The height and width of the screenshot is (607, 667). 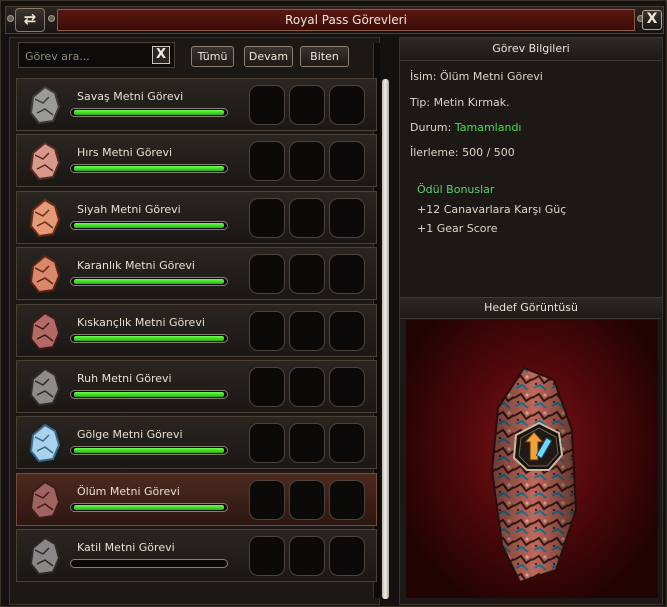 What do you see at coordinates (130, 96) in the screenshot?
I see `quest-name: Savaş Metni Görevi` at bounding box center [130, 96].